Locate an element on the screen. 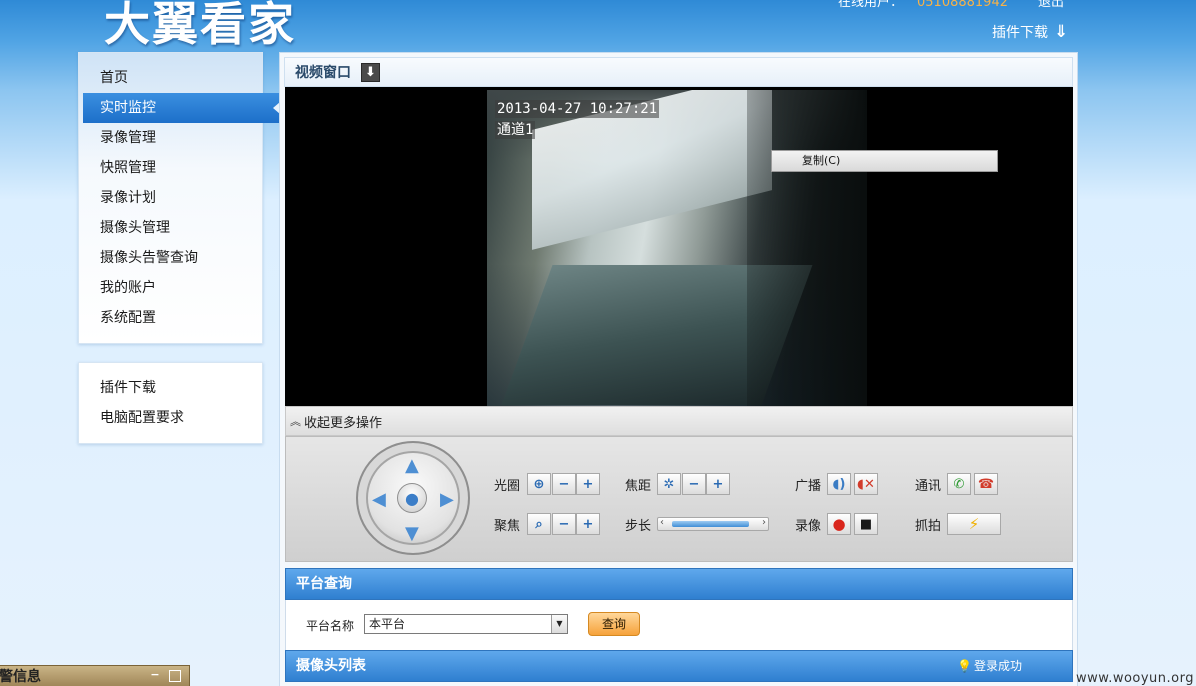 Image resolution: width=1196 pixels, height=686 pixels. sidebar-extra-nav: 插件下载 电脑配置要求 is located at coordinates (170, 403).